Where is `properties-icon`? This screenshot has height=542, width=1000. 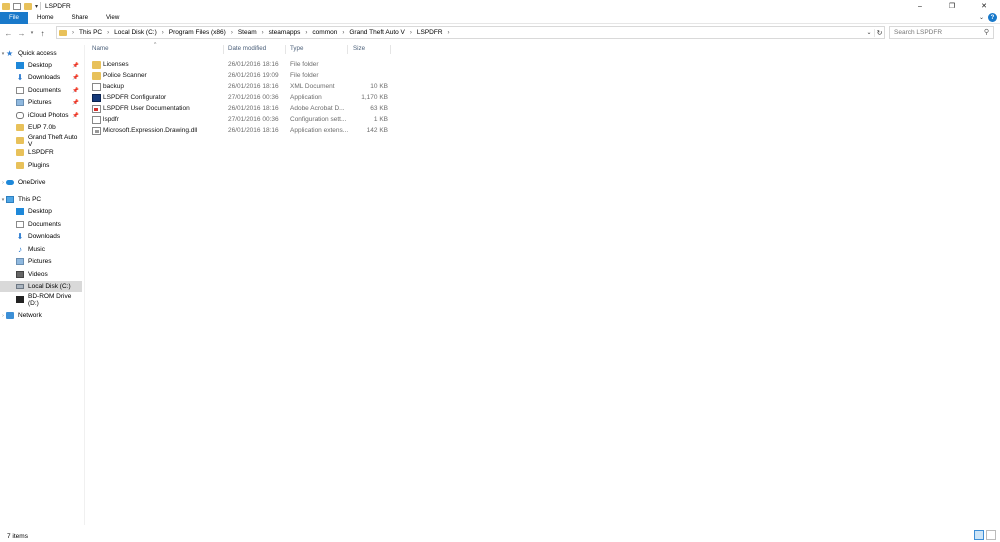 properties-icon is located at coordinates (17, 6).